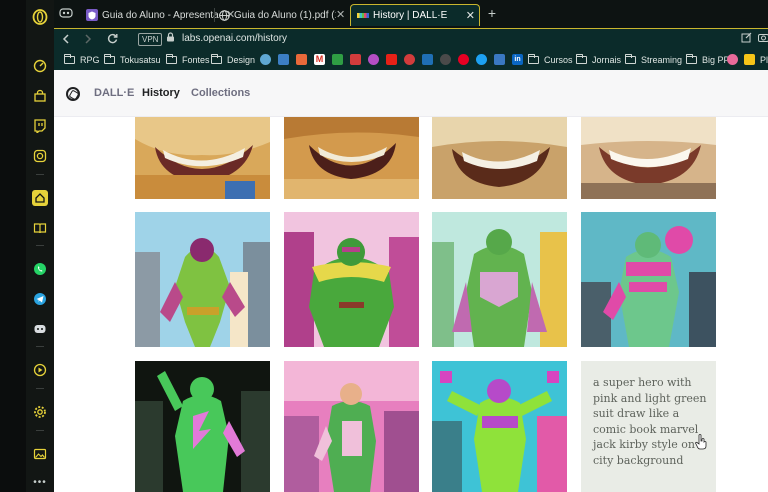 This screenshot has width=768, height=492. I want to click on tab-guia-apresentacao: Guia do Aluno - Apresentaç, so click(150, 15).